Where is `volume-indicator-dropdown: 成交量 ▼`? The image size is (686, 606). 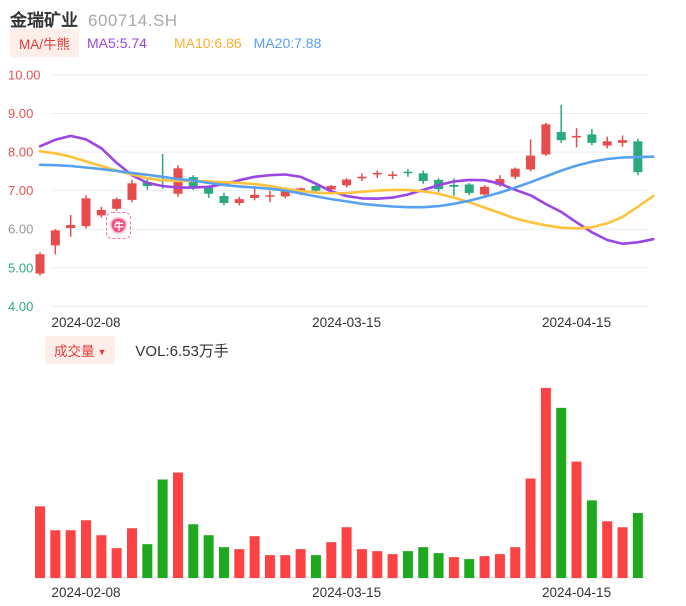
volume-indicator-dropdown: 成交量 ▼ is located at coordinates (80, 350).